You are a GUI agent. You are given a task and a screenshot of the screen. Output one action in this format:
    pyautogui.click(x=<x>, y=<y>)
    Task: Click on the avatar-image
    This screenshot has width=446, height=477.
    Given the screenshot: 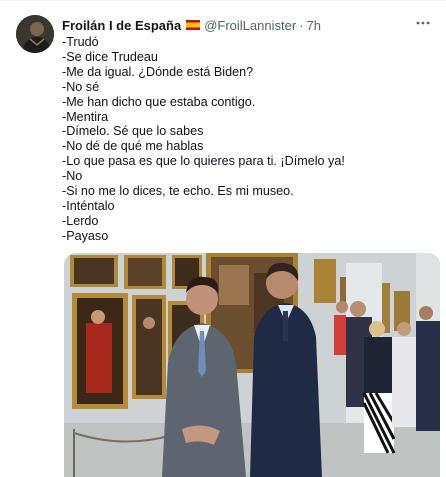 What is the action you would take?
    pyautogui.click(x=35, y=34)
    